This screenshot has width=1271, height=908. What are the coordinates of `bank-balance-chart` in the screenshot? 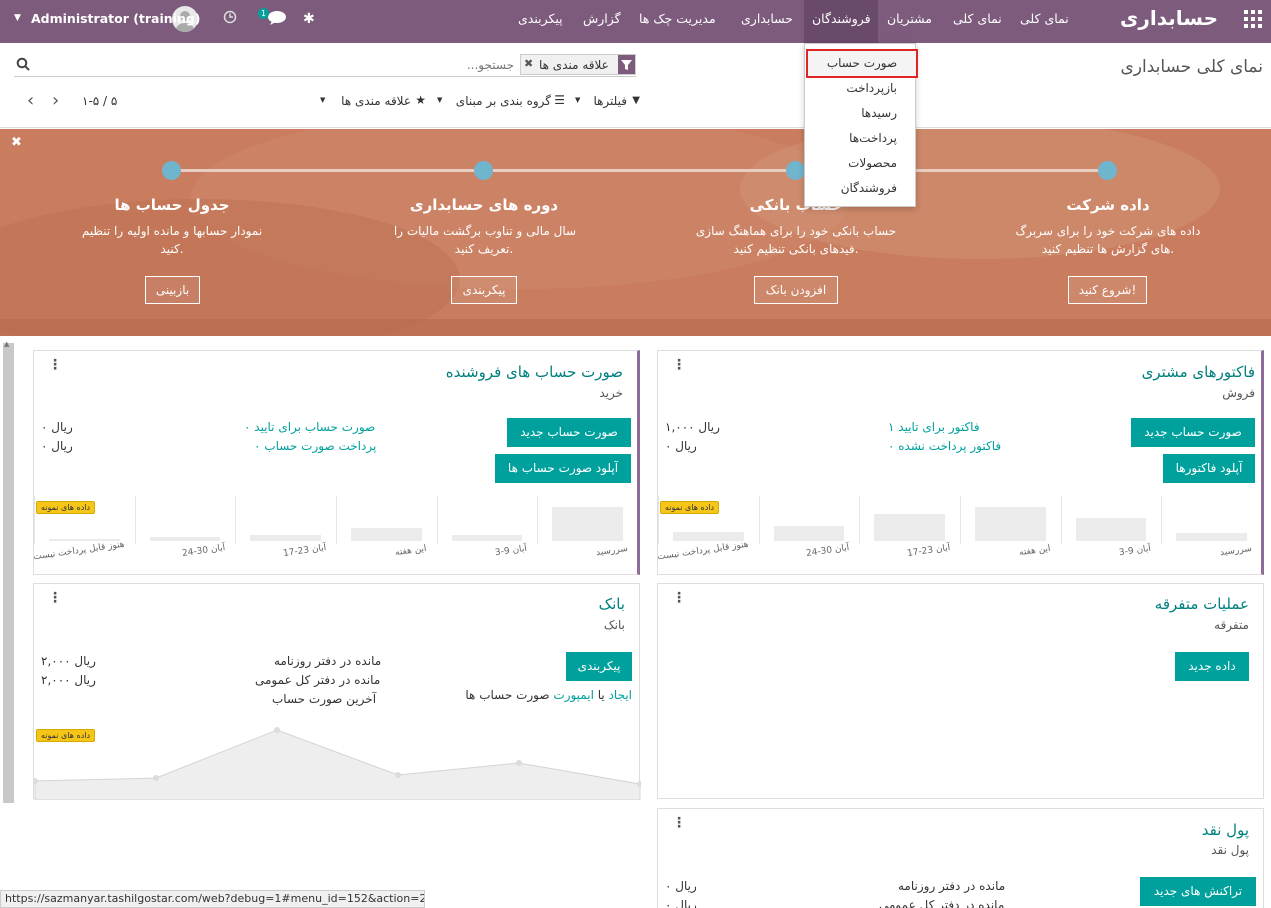 It's located at (337, 759).